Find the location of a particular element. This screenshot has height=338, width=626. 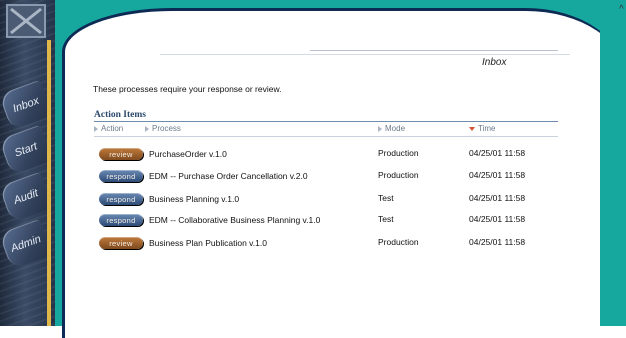

column-header-process: Process is located at coordinates (163, 128).